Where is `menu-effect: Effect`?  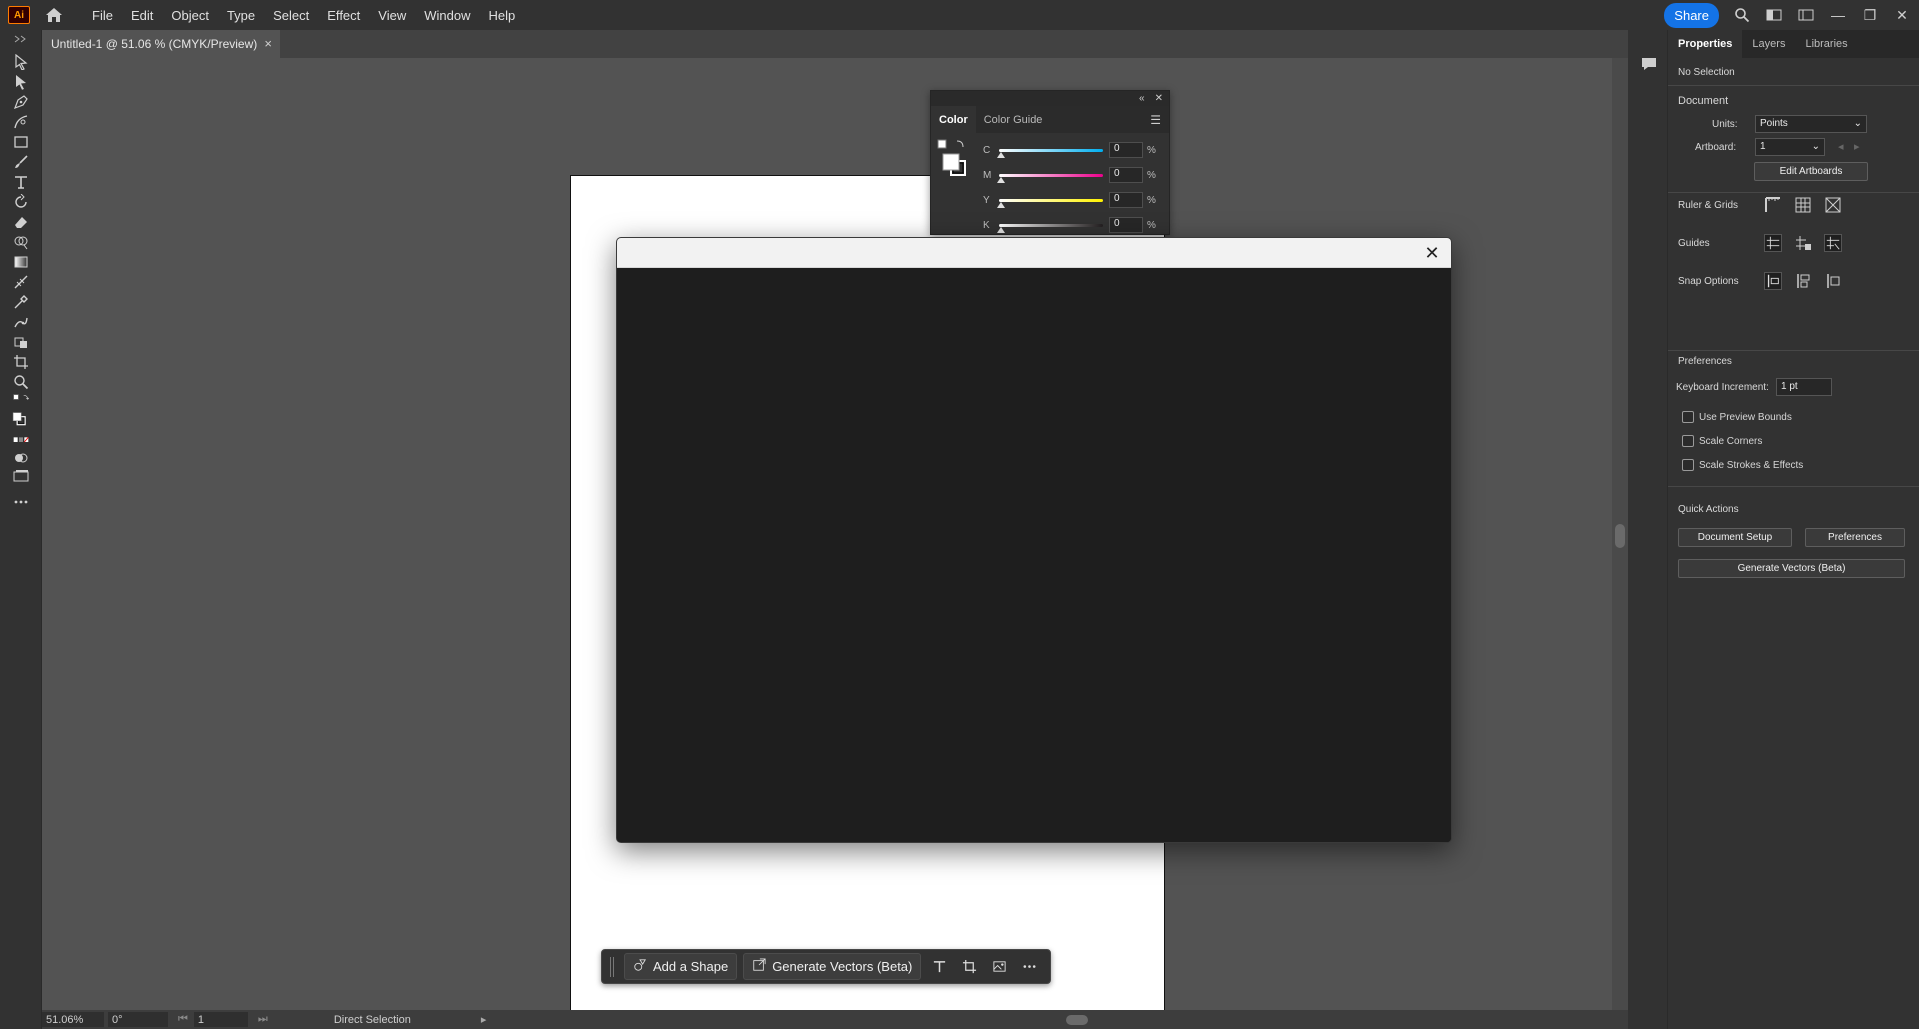
menu-effect: Effect is located at coordinates (343, 15).